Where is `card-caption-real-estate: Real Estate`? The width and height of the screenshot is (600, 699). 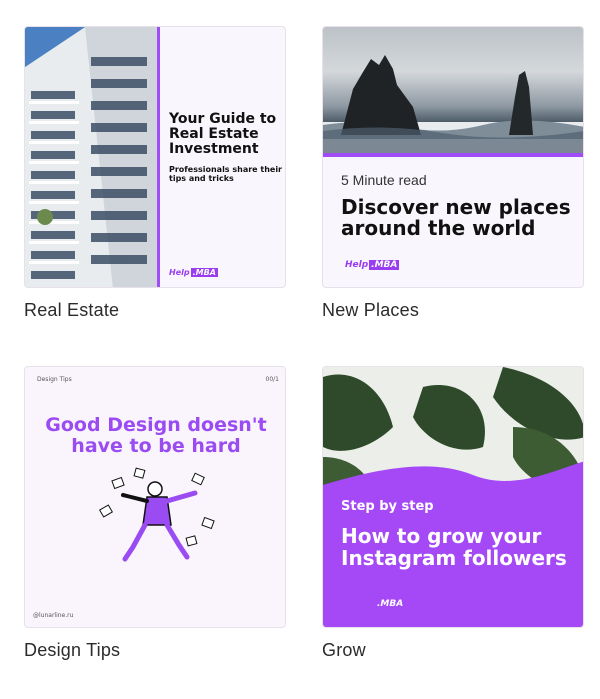 card-caption-real-estate: Real Estate is located at coordinates (71, 310).